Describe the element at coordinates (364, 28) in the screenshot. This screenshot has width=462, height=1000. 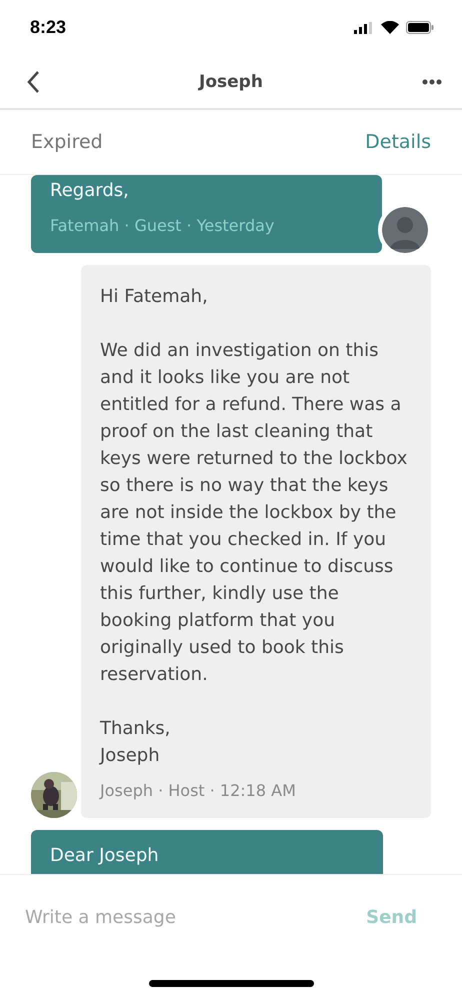
I see `signal-icon` at that location.